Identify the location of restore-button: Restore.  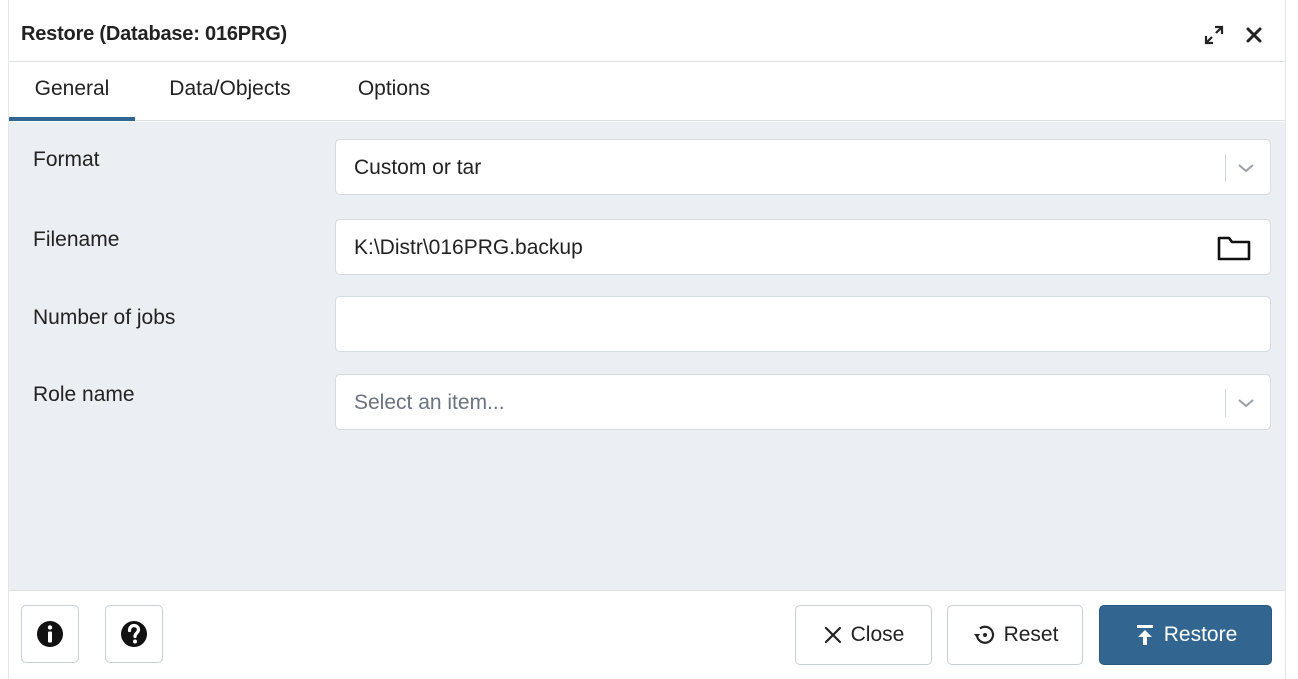
(1185, 635).